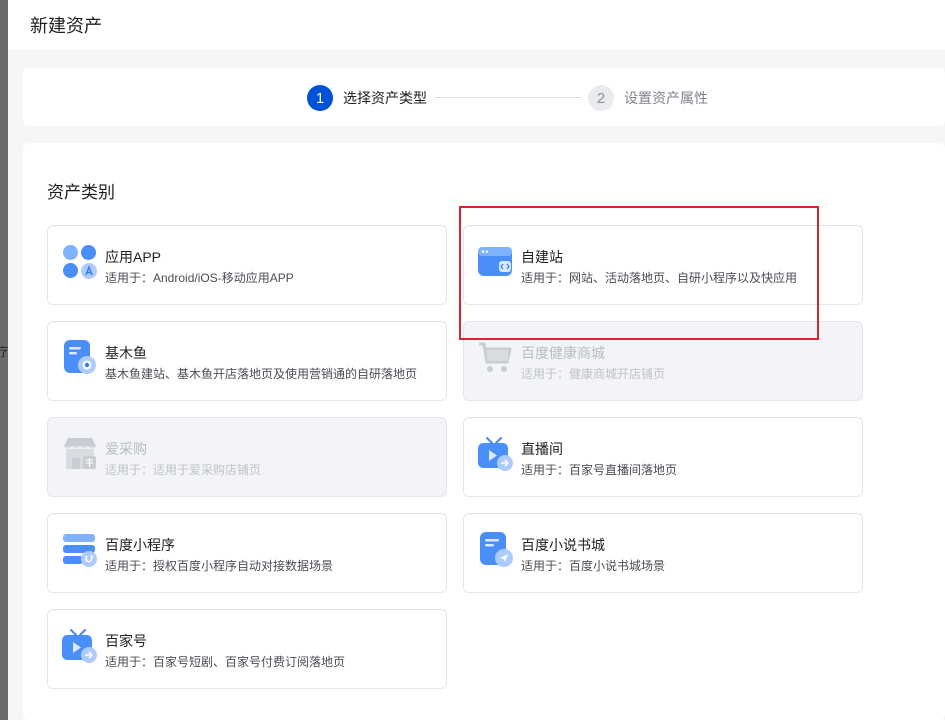 Image resolution: width=945 pixels, height=720 pixels. I want to click on asset-name: 百家号, so click(126, 641).